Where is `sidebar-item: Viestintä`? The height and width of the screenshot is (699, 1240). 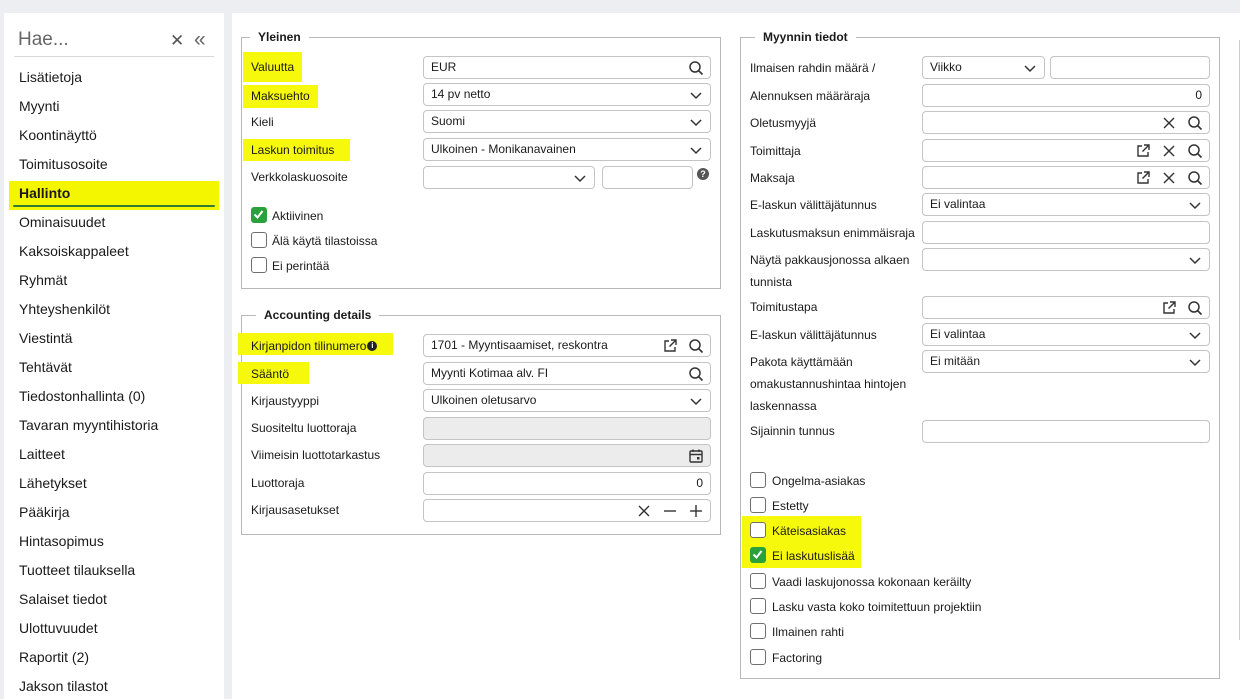 sidebar-item: Viestintä is located at coordinates (114, 340).